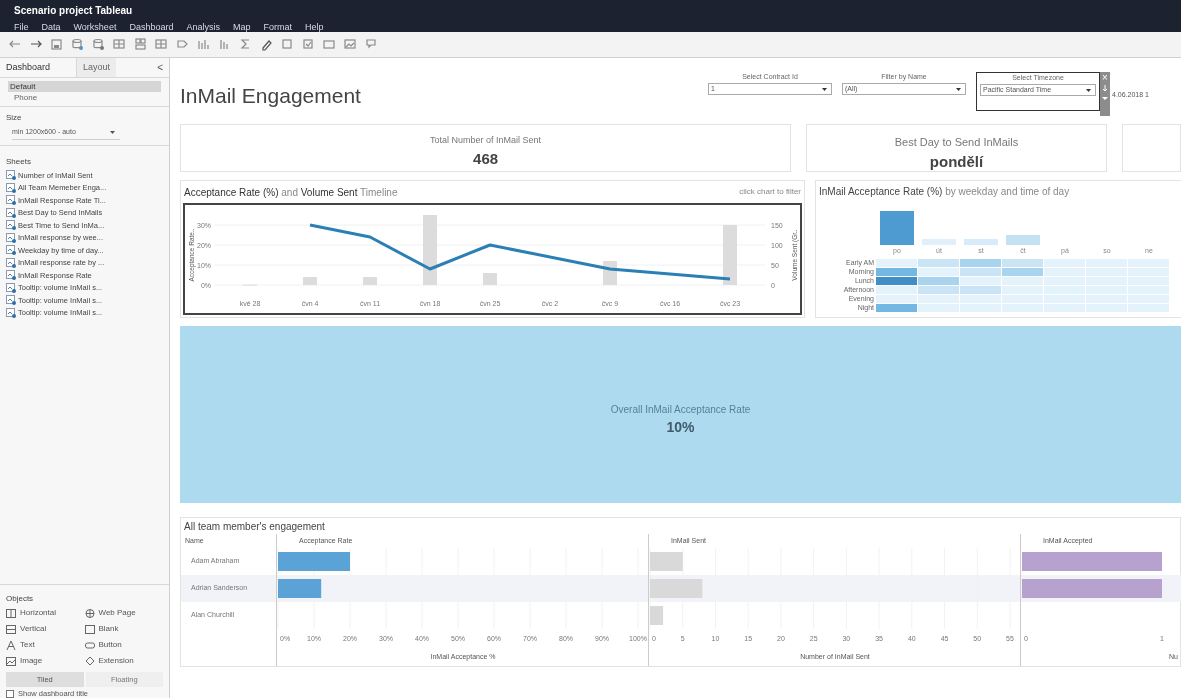 This screenshot has height=698, width=1181. Describe the element at coordinates (314, 28) in the screenshot. I see `menu-item: Help` at that location.